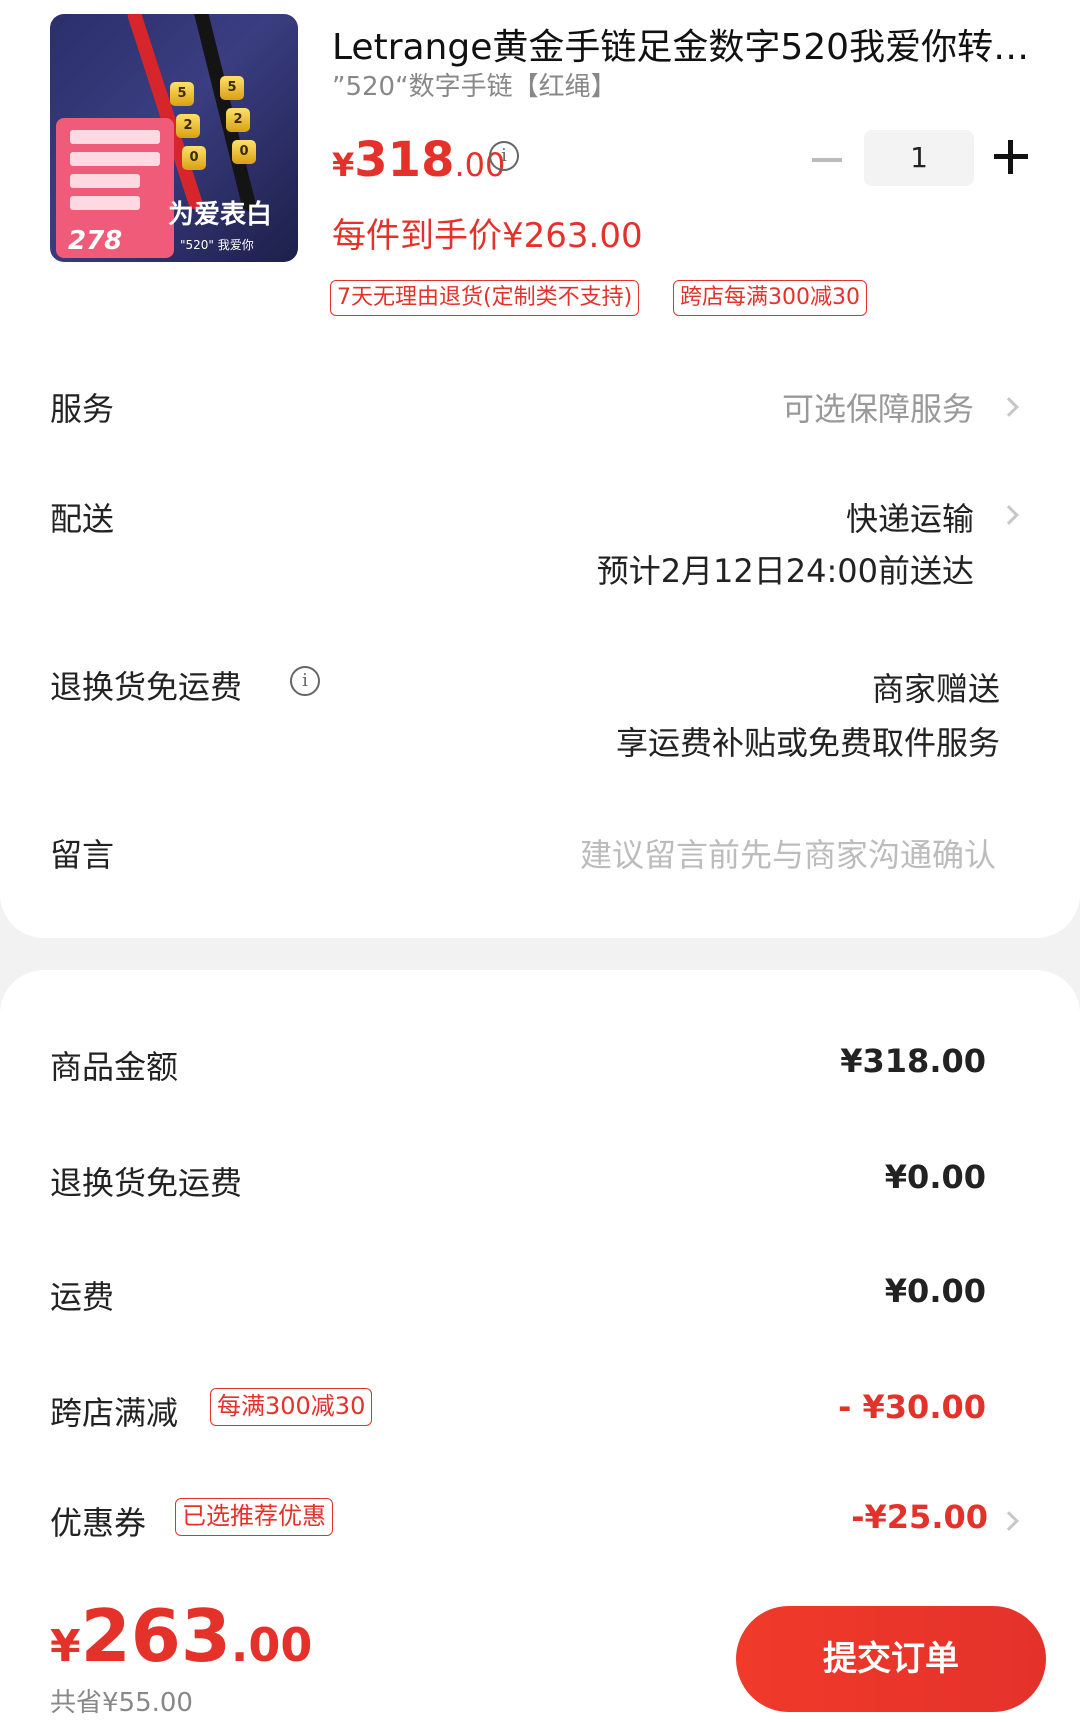  What do you see at coordinates (95, 241) in the screenshot?
I see `thumb-promo-price: 278` at bounding box center [95, 241].